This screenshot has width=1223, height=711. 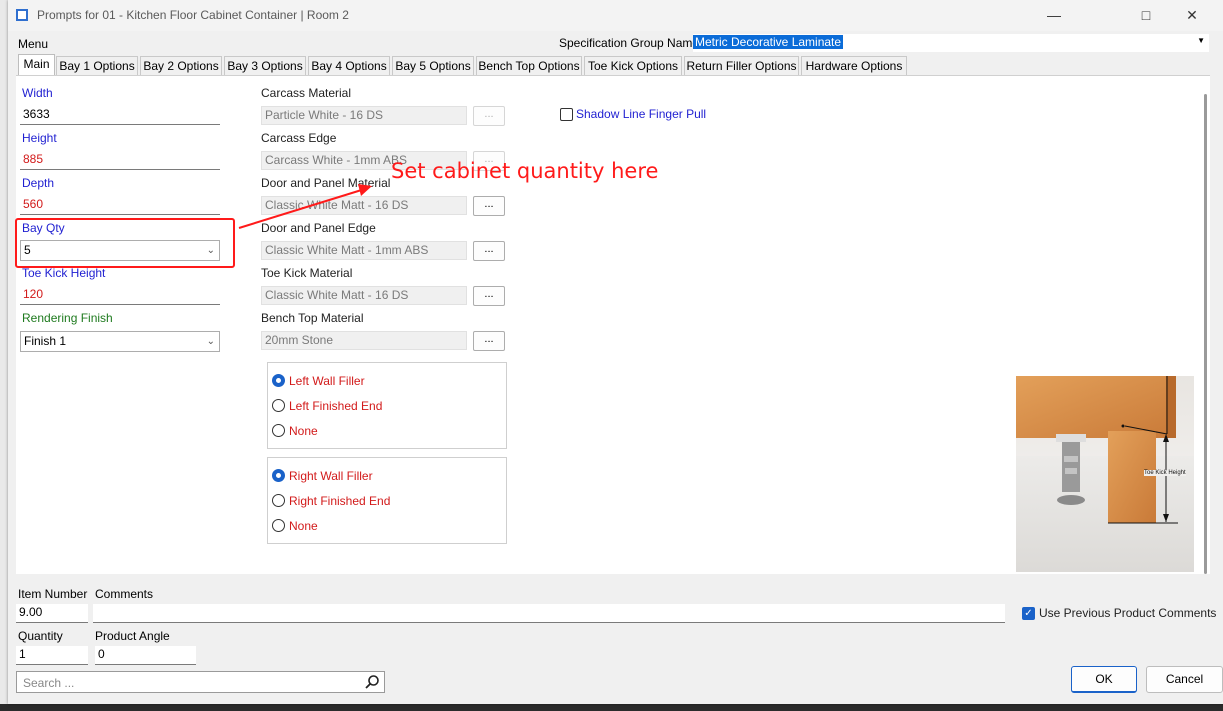 I want to click on comments-input, so click(x=549, y=613).